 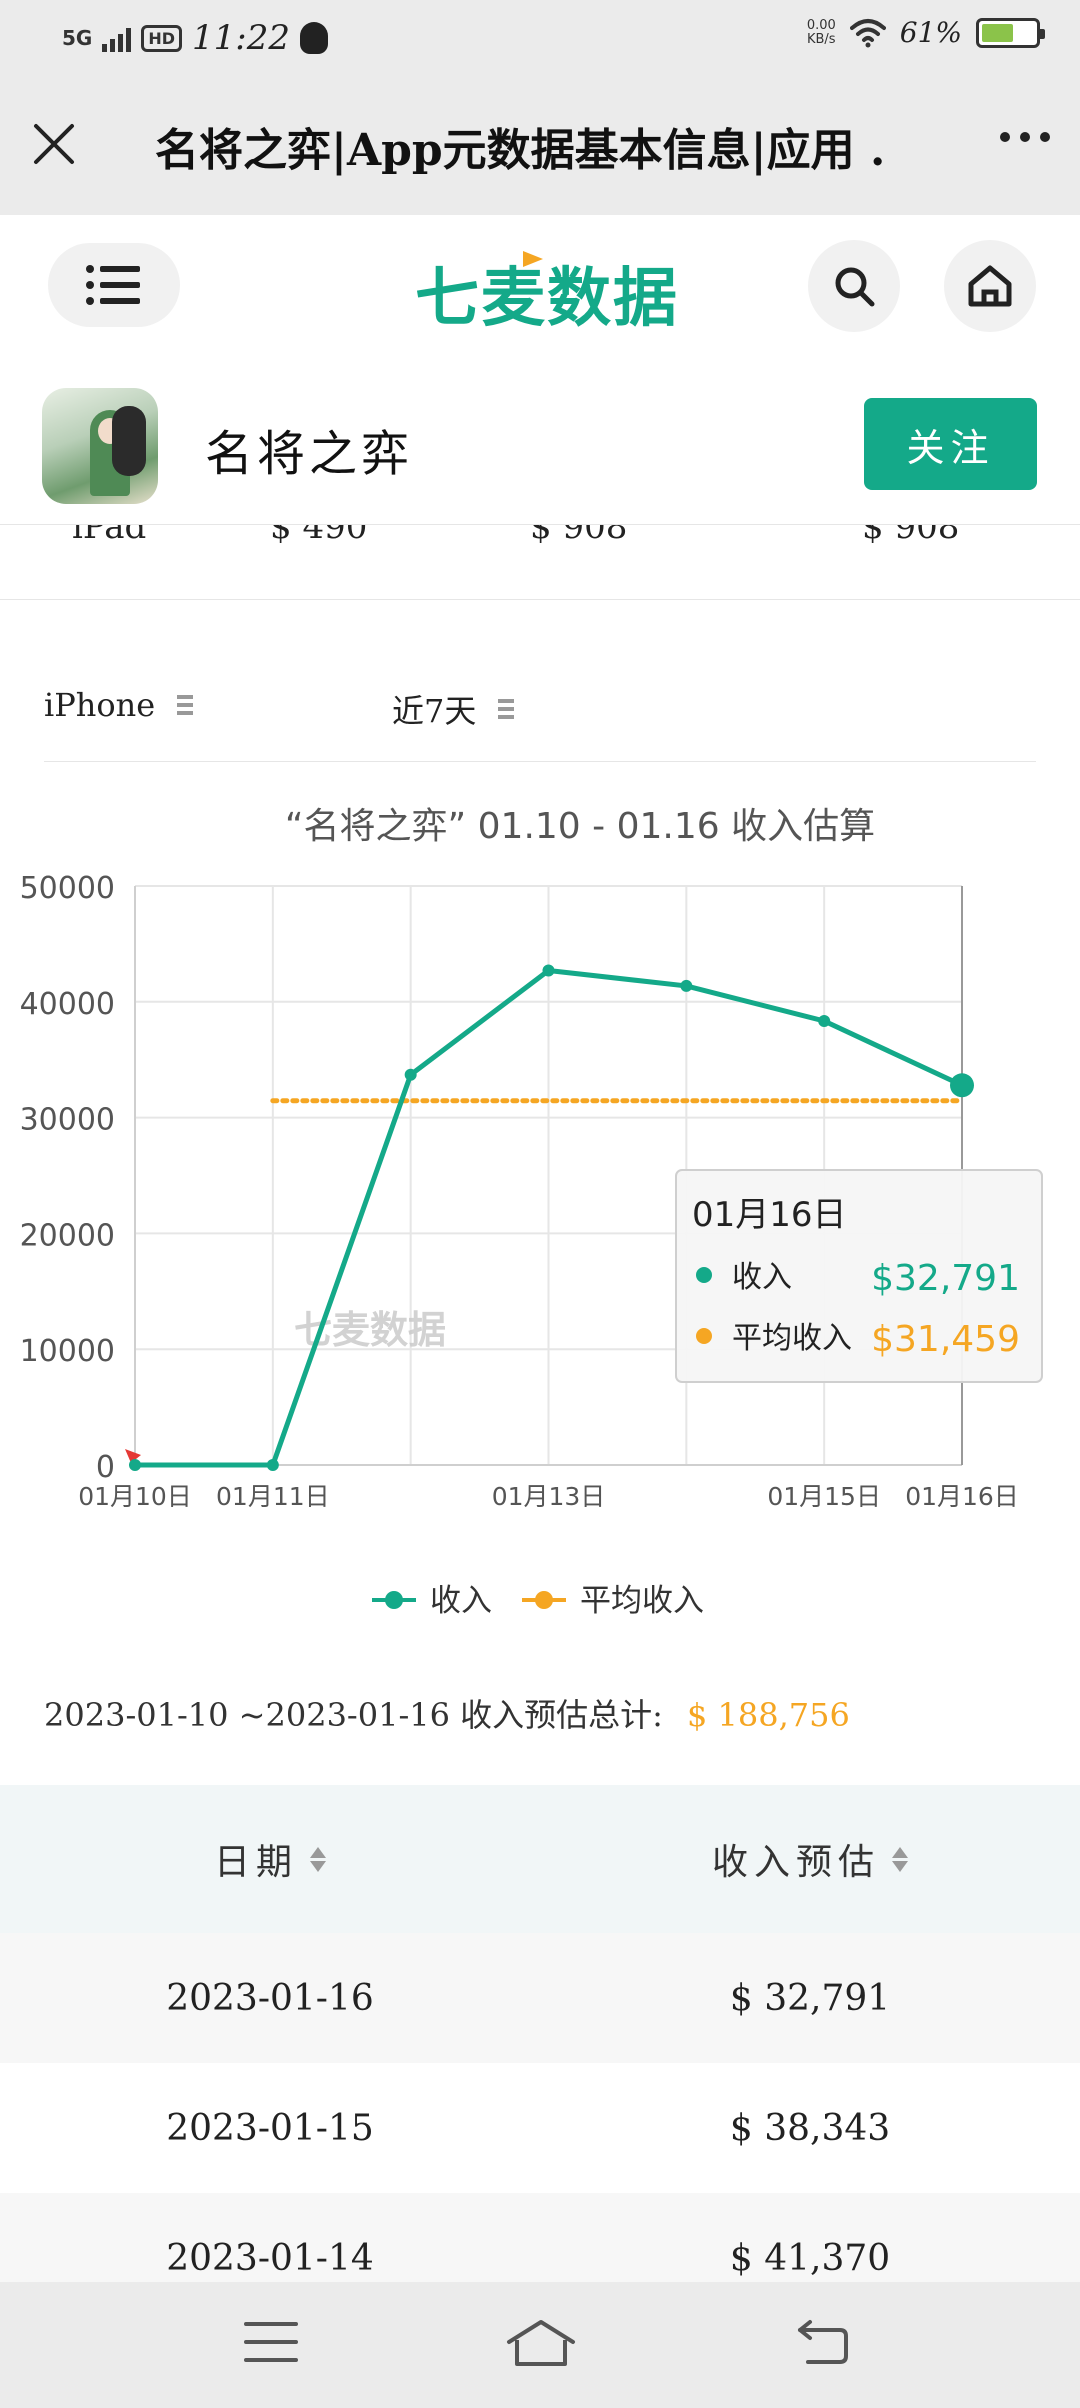 What do you see at coordinates (810, 2128) in the screenshot?
I see `revenue-cell: $ 38,343` at bounding box center [810, 2128].